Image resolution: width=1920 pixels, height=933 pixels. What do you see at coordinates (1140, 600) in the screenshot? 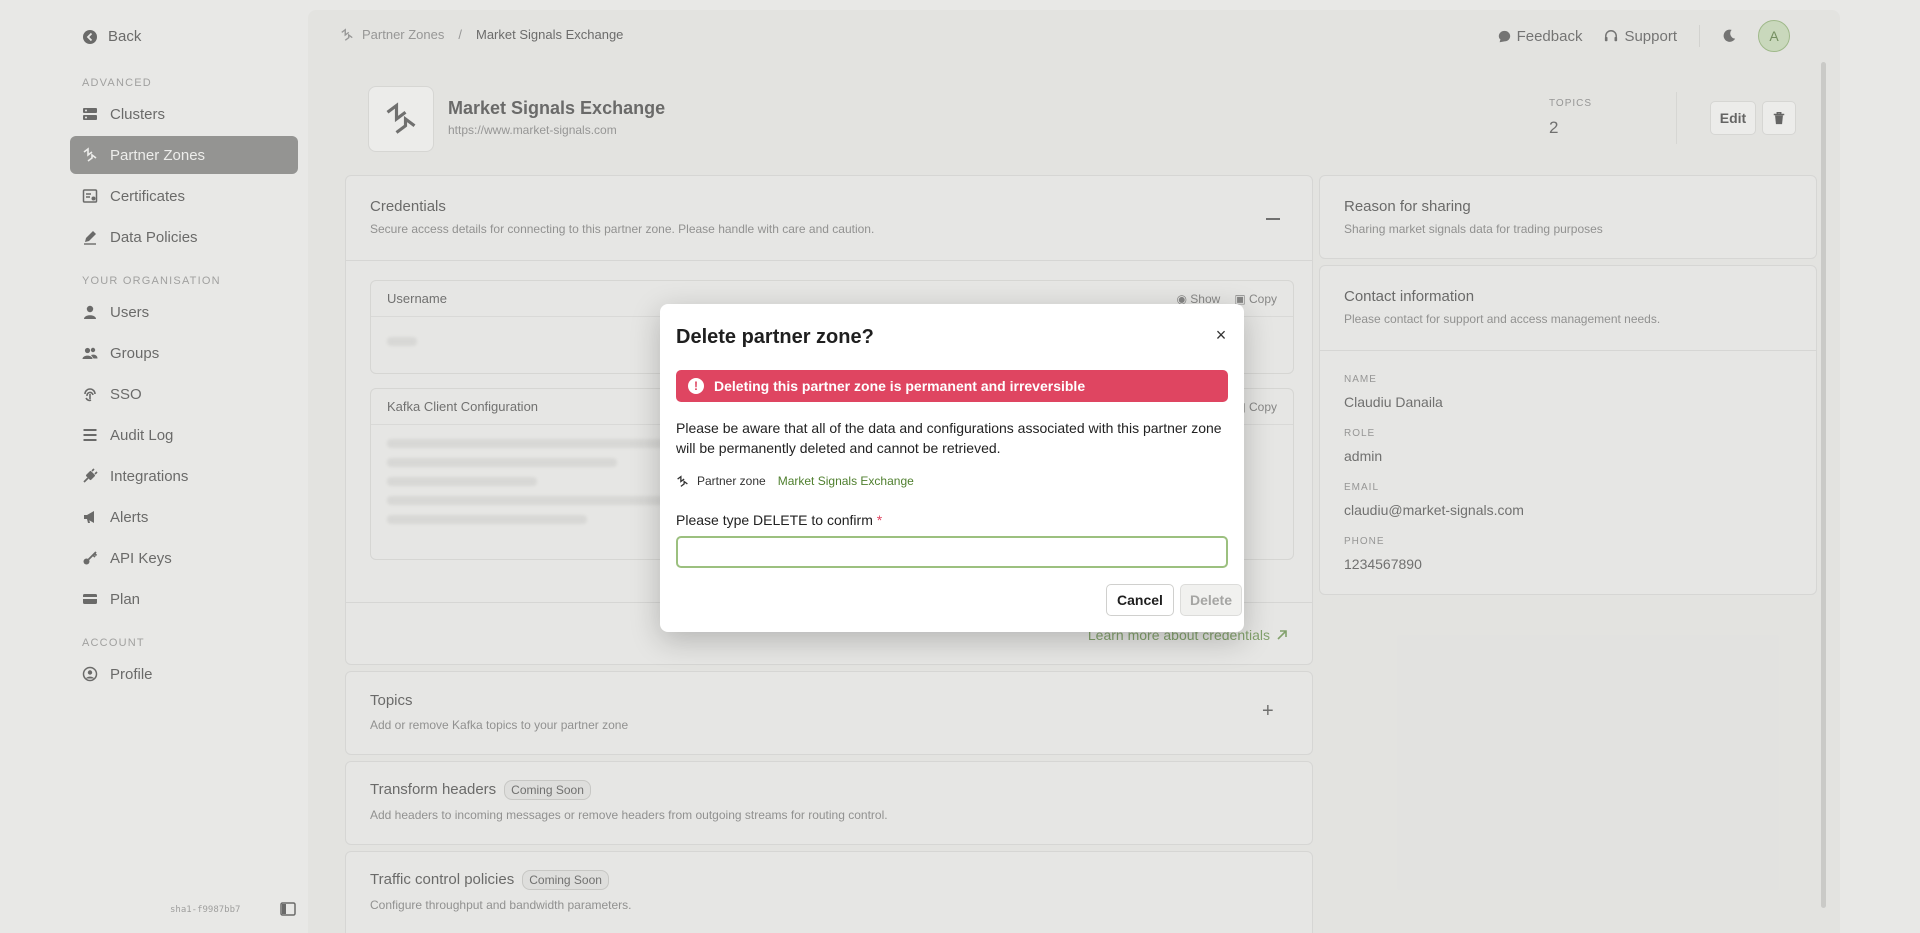
I see `cancel-button: Cancel` at bounding box center [1140, 600].